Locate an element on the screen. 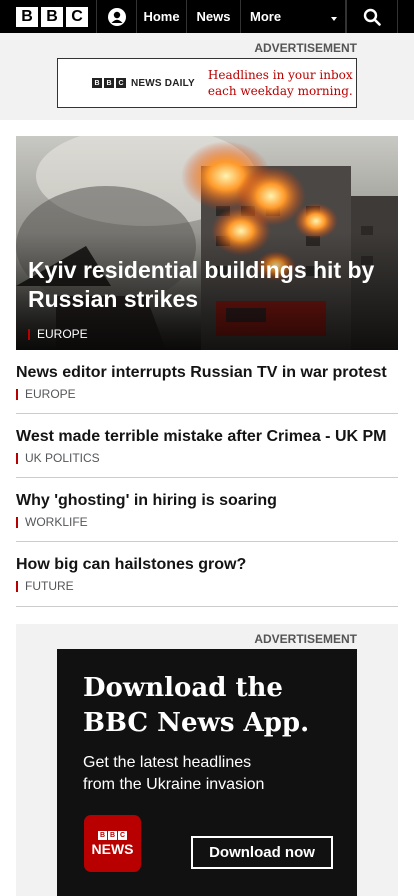 Image resolution: width=414 pixels, height=896 pixels. story-tag-label: WORKLIFE is located at coordinates (56, 522).